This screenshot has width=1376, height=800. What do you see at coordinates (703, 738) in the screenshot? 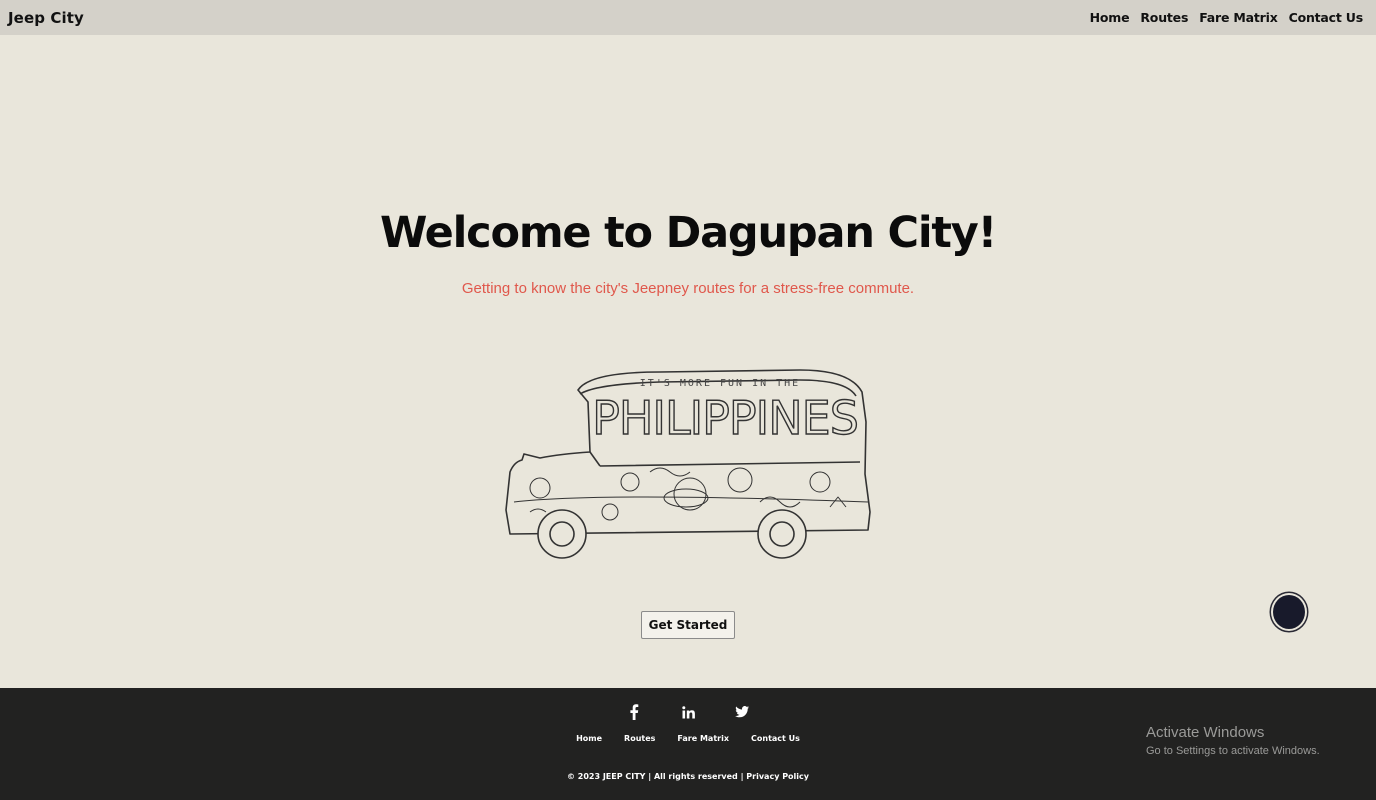
I see `footer-nav-fare-matrix: Fare Matrix` at bounding box center [703, 738].